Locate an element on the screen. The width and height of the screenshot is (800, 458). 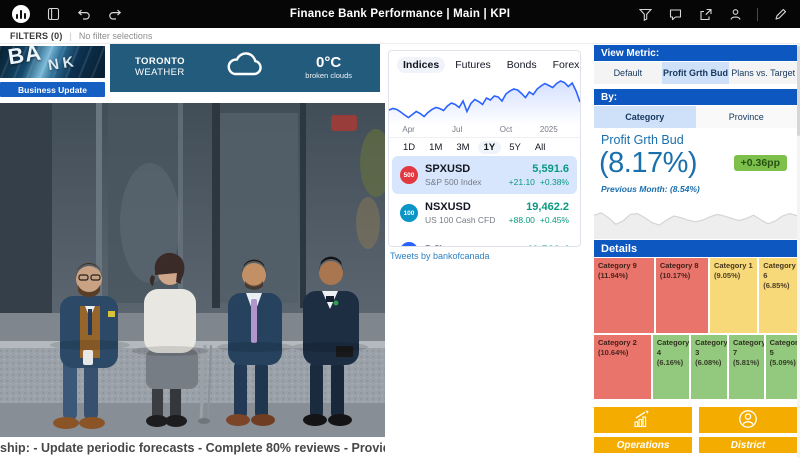
growth-chart-icon is located at coordinates (643, 420).